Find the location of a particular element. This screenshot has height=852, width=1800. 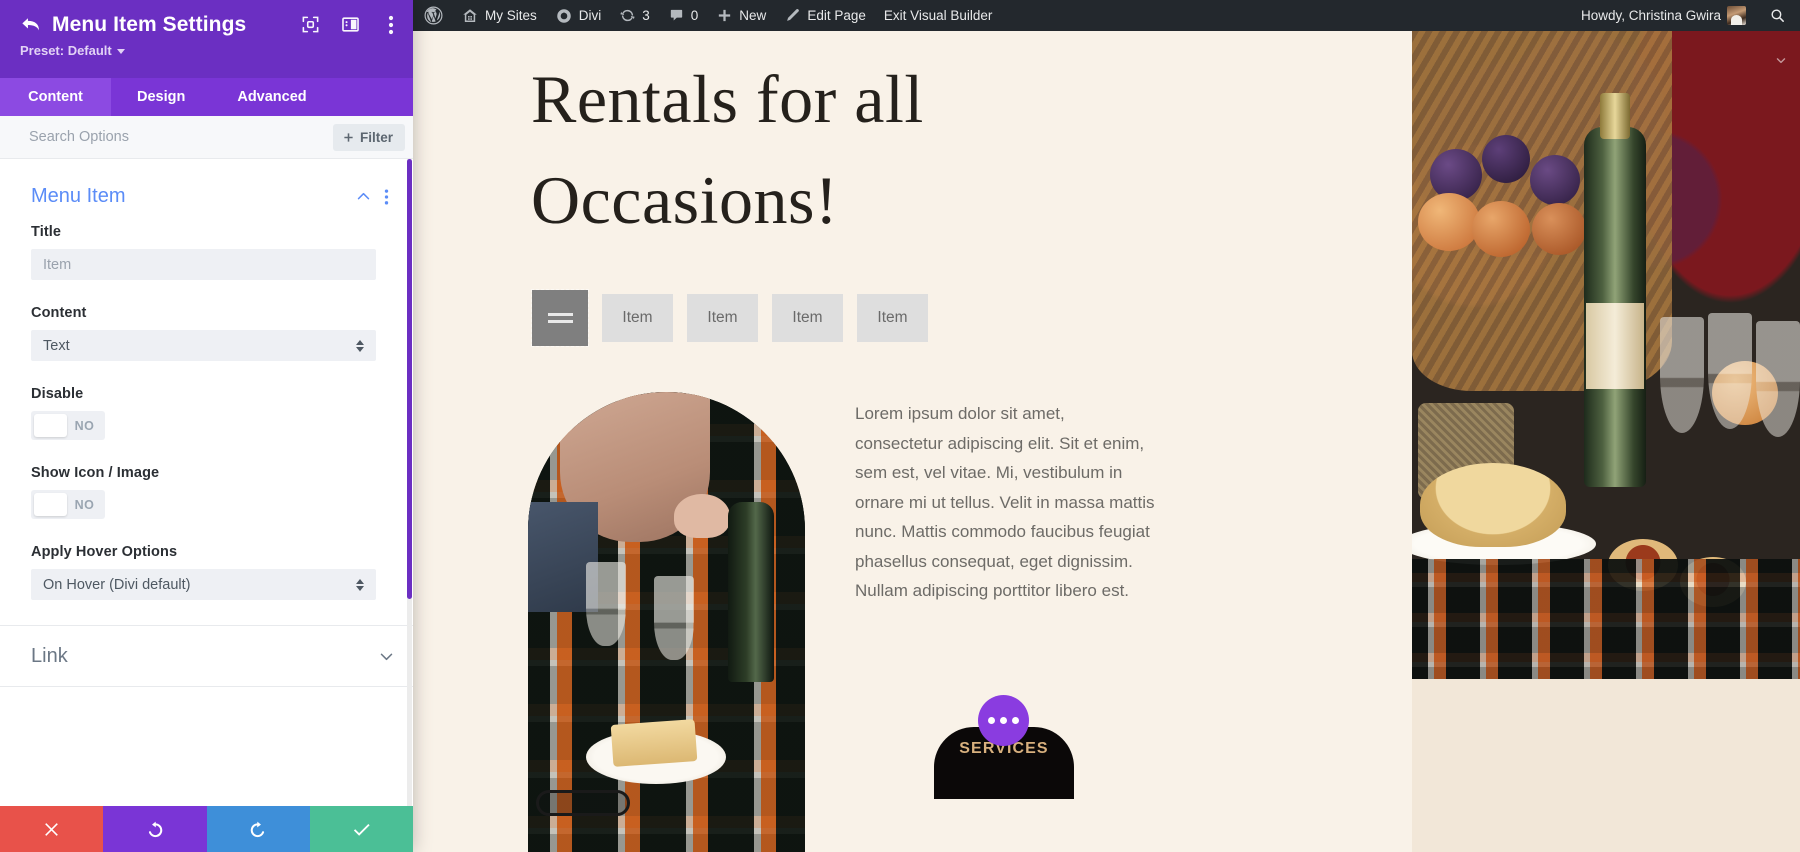

menu-module: Item Item Item Item is located at coordinates (729, 318).